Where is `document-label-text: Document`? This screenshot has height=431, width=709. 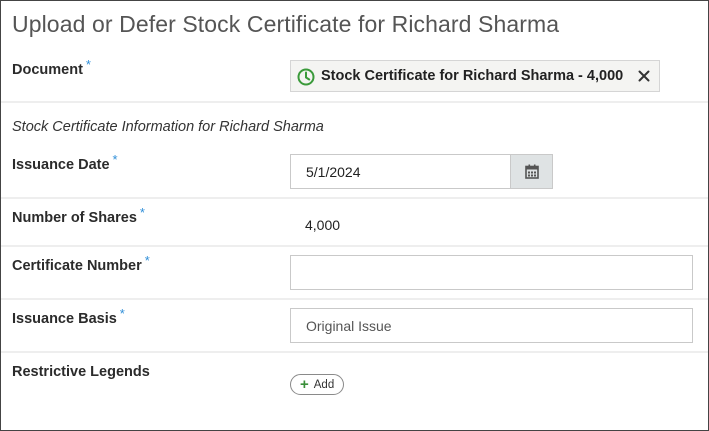 document-label-text: Document is located at coordinates (47, 70).